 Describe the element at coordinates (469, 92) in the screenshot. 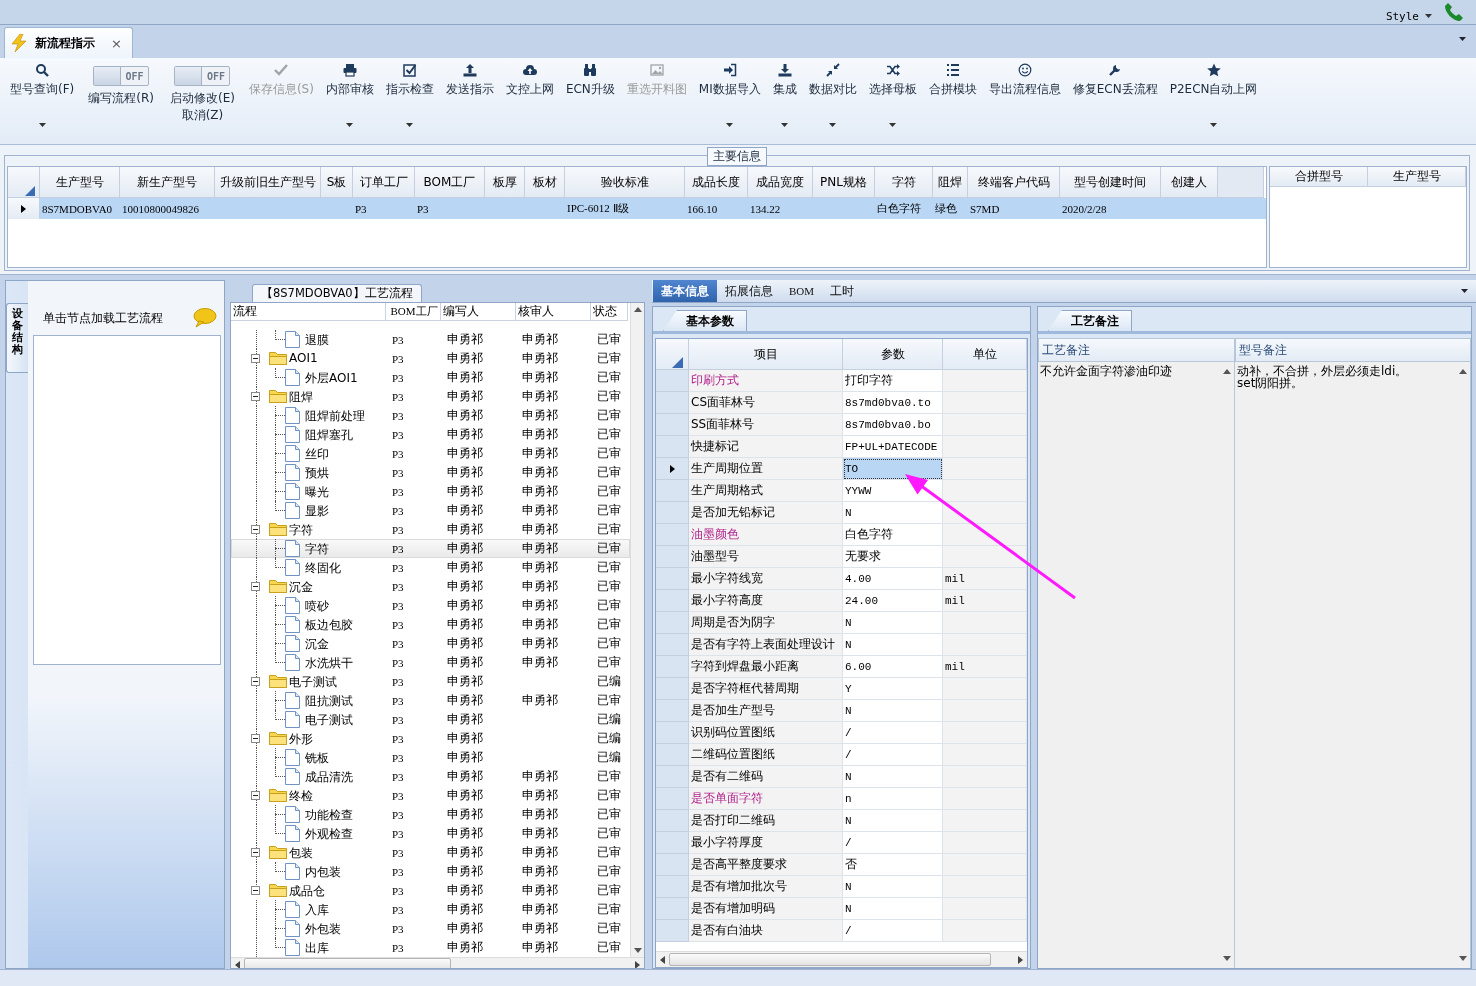

I see `ribbon-button: 发送指示` at that location.